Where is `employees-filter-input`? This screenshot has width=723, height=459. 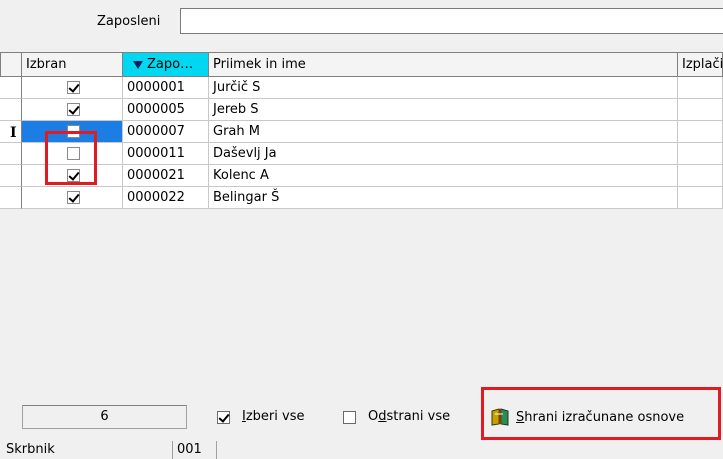
employees-filter-input is located at coordinates (451, 21).